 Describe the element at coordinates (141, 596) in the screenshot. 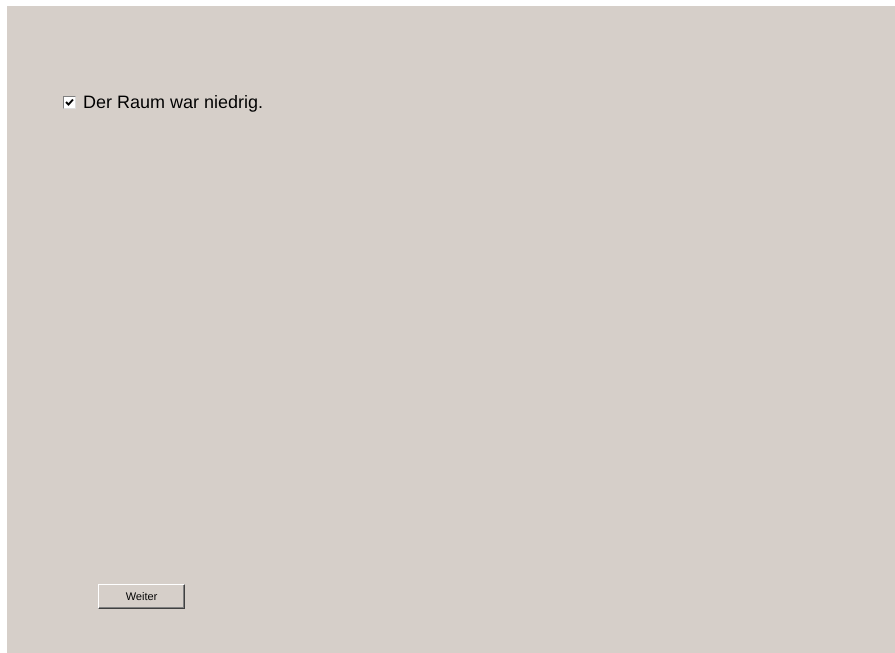

I see `next-button: Weiter` at that location.